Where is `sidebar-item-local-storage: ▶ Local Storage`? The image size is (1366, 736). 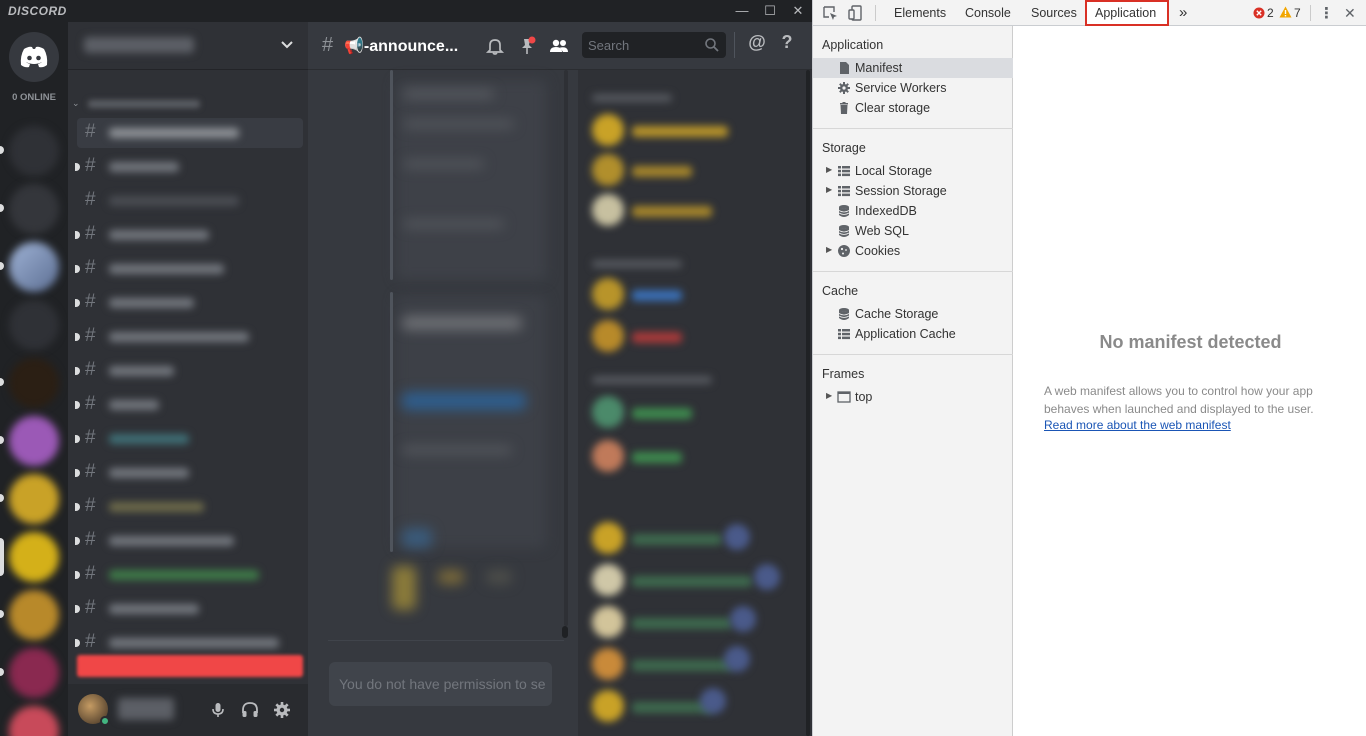
sidebar-item-local-storage: ▶ Local Storage is located at coordinates (913, 171).